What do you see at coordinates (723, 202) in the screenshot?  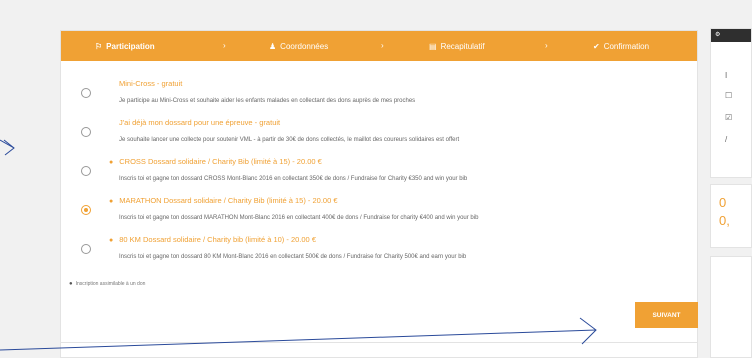 I see `counter-value: 0` at bounding box center [723, 202].